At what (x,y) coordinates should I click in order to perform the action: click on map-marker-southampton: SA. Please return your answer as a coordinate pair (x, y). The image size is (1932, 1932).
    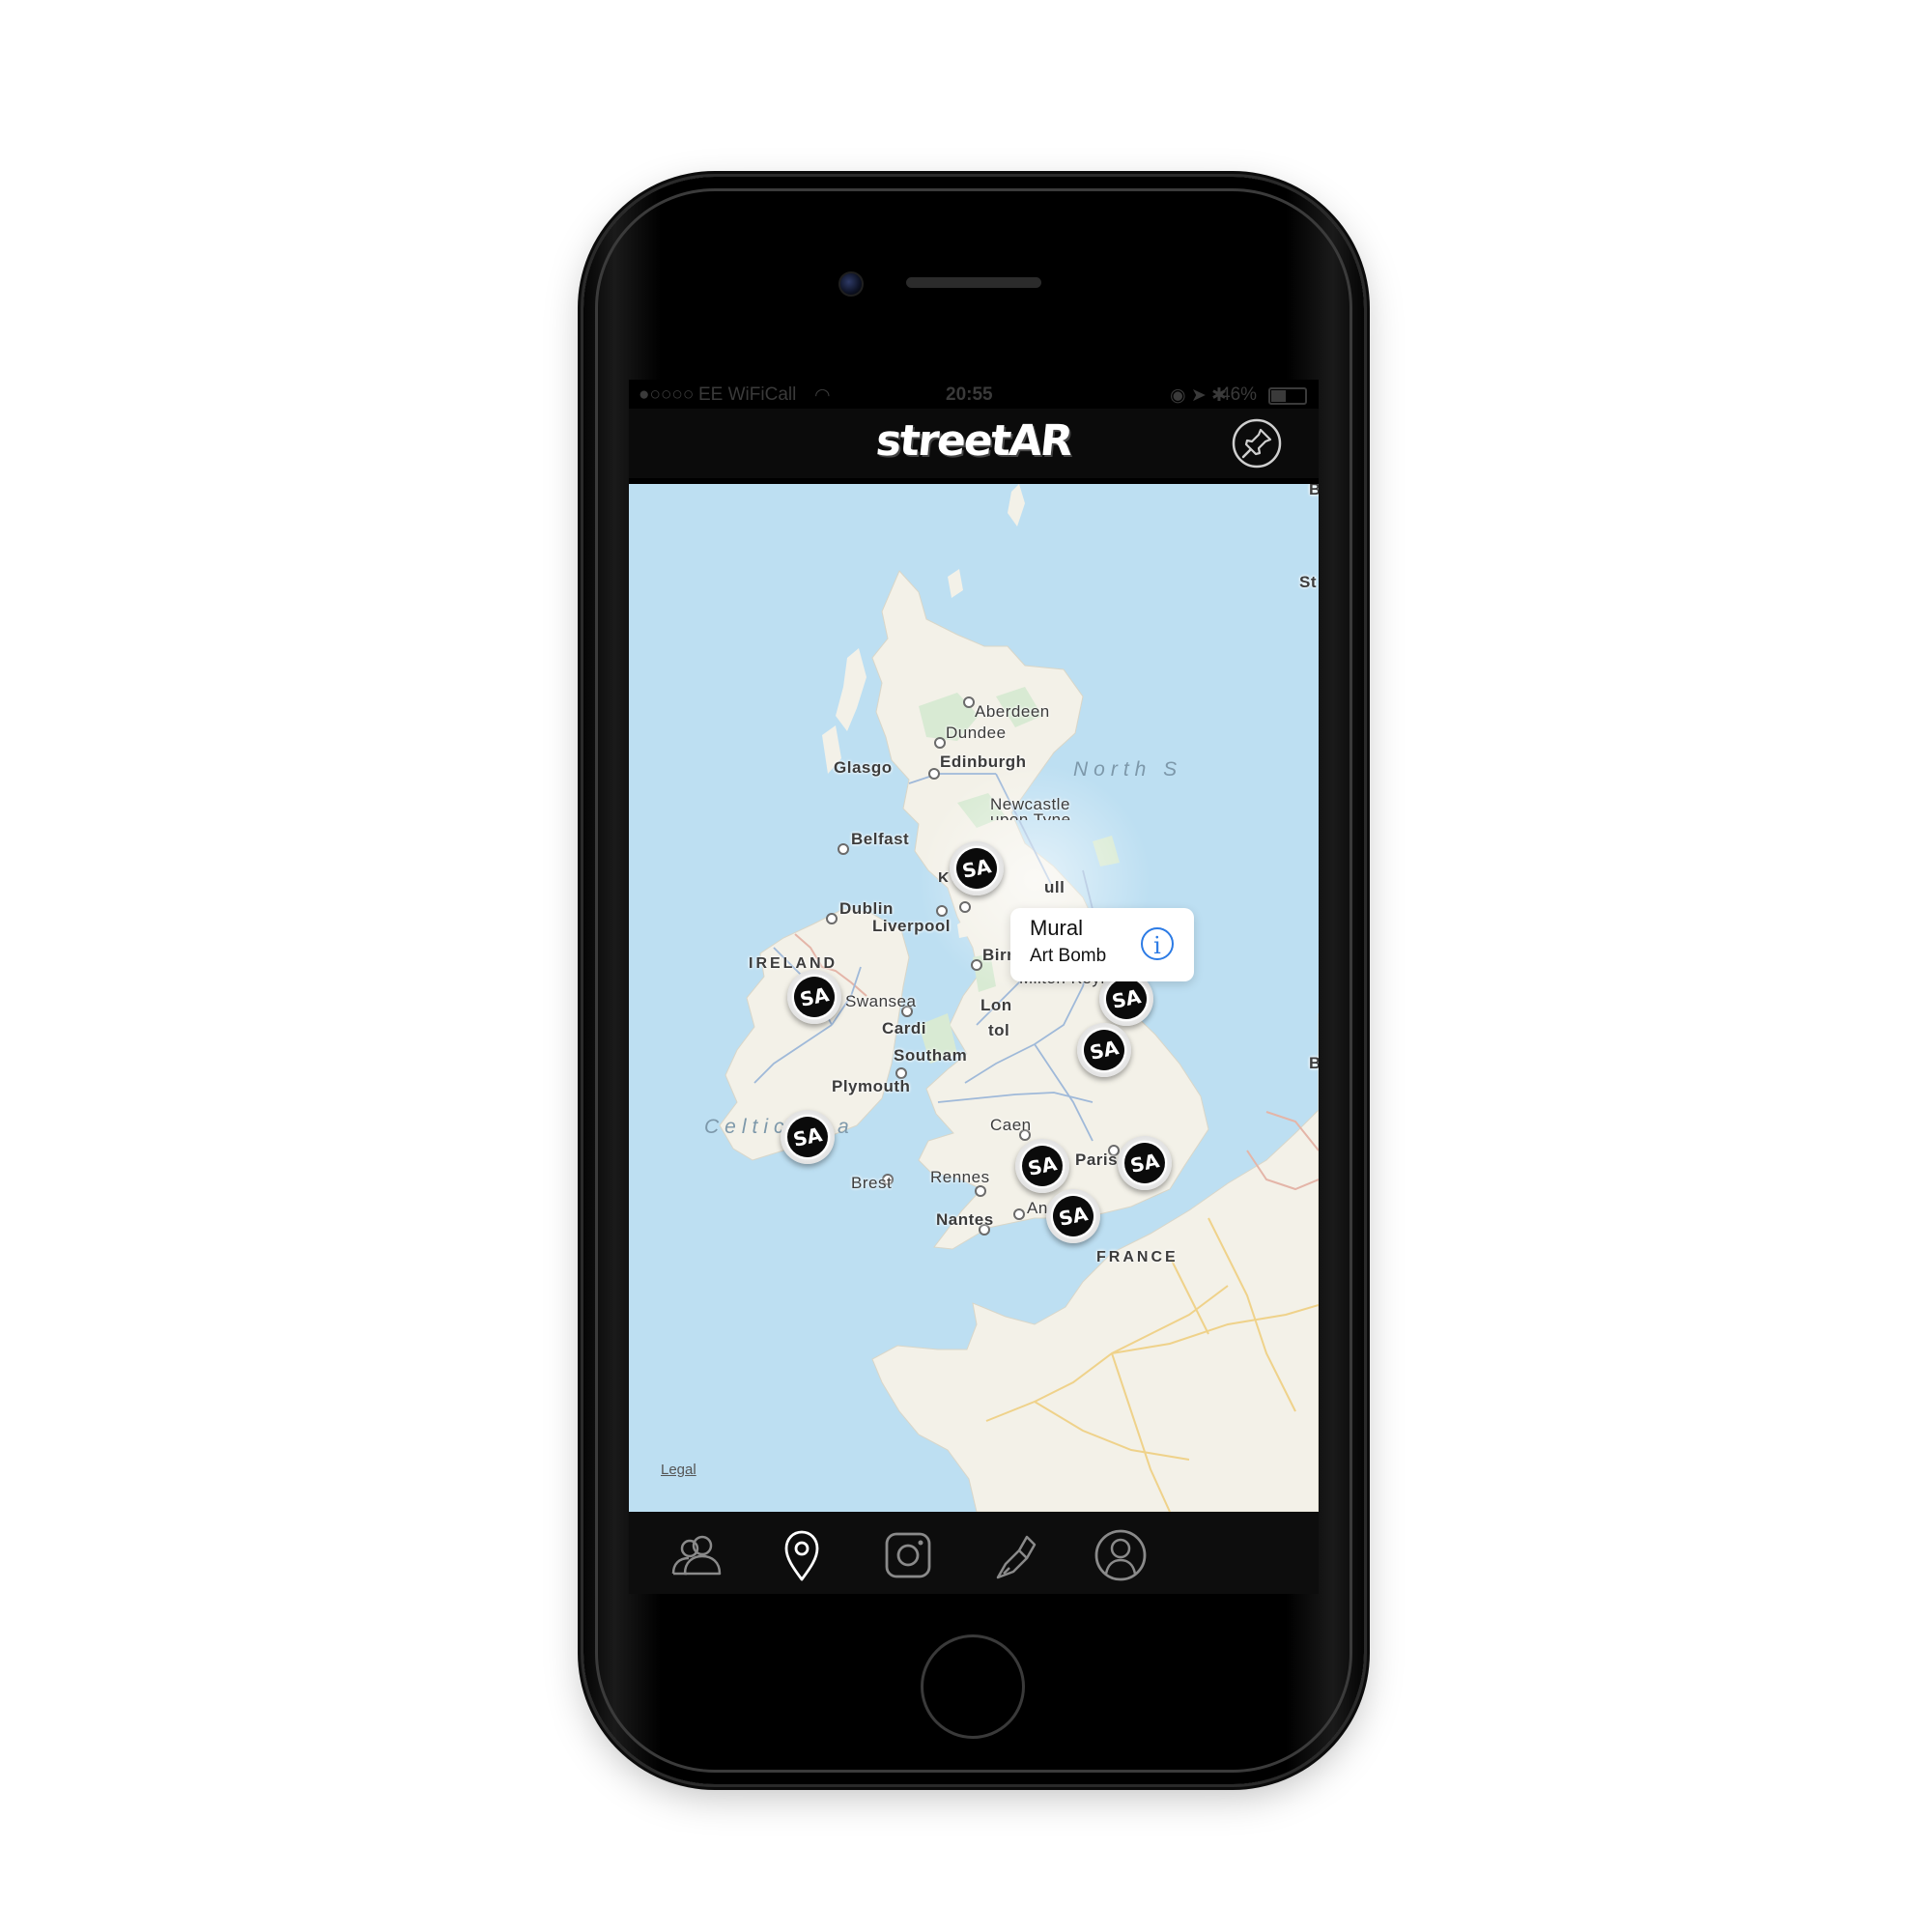
    Looking at the image, I should click on (1073, 1216).